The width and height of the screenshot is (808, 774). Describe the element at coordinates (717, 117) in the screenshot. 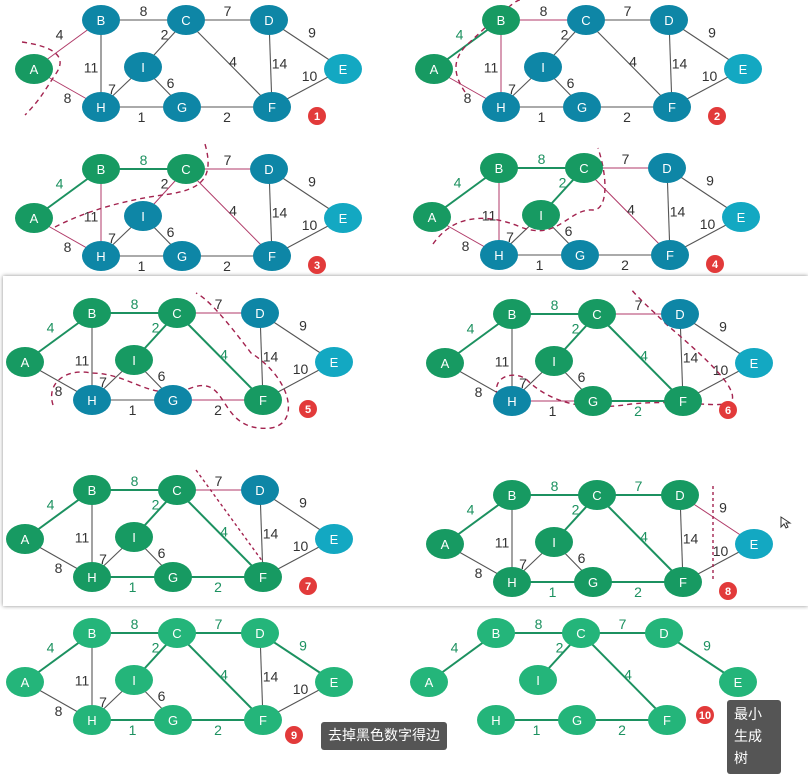

I see `step-badge-number: 2` at that location.